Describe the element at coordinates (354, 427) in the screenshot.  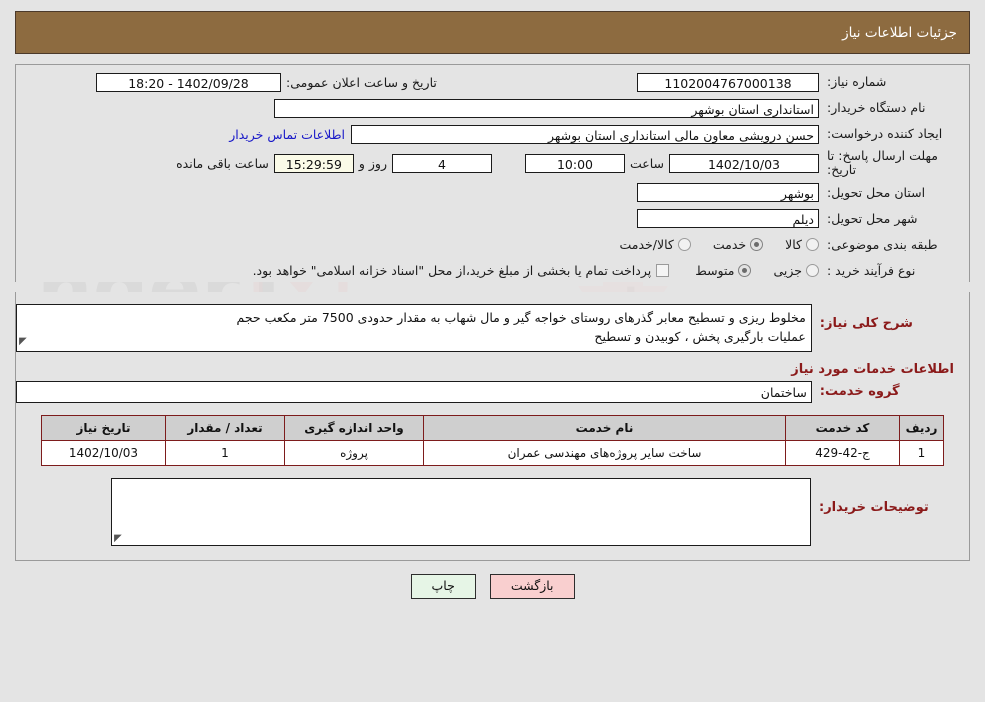
I see `table-col-unit: واحد اندازه گیری` at that location.